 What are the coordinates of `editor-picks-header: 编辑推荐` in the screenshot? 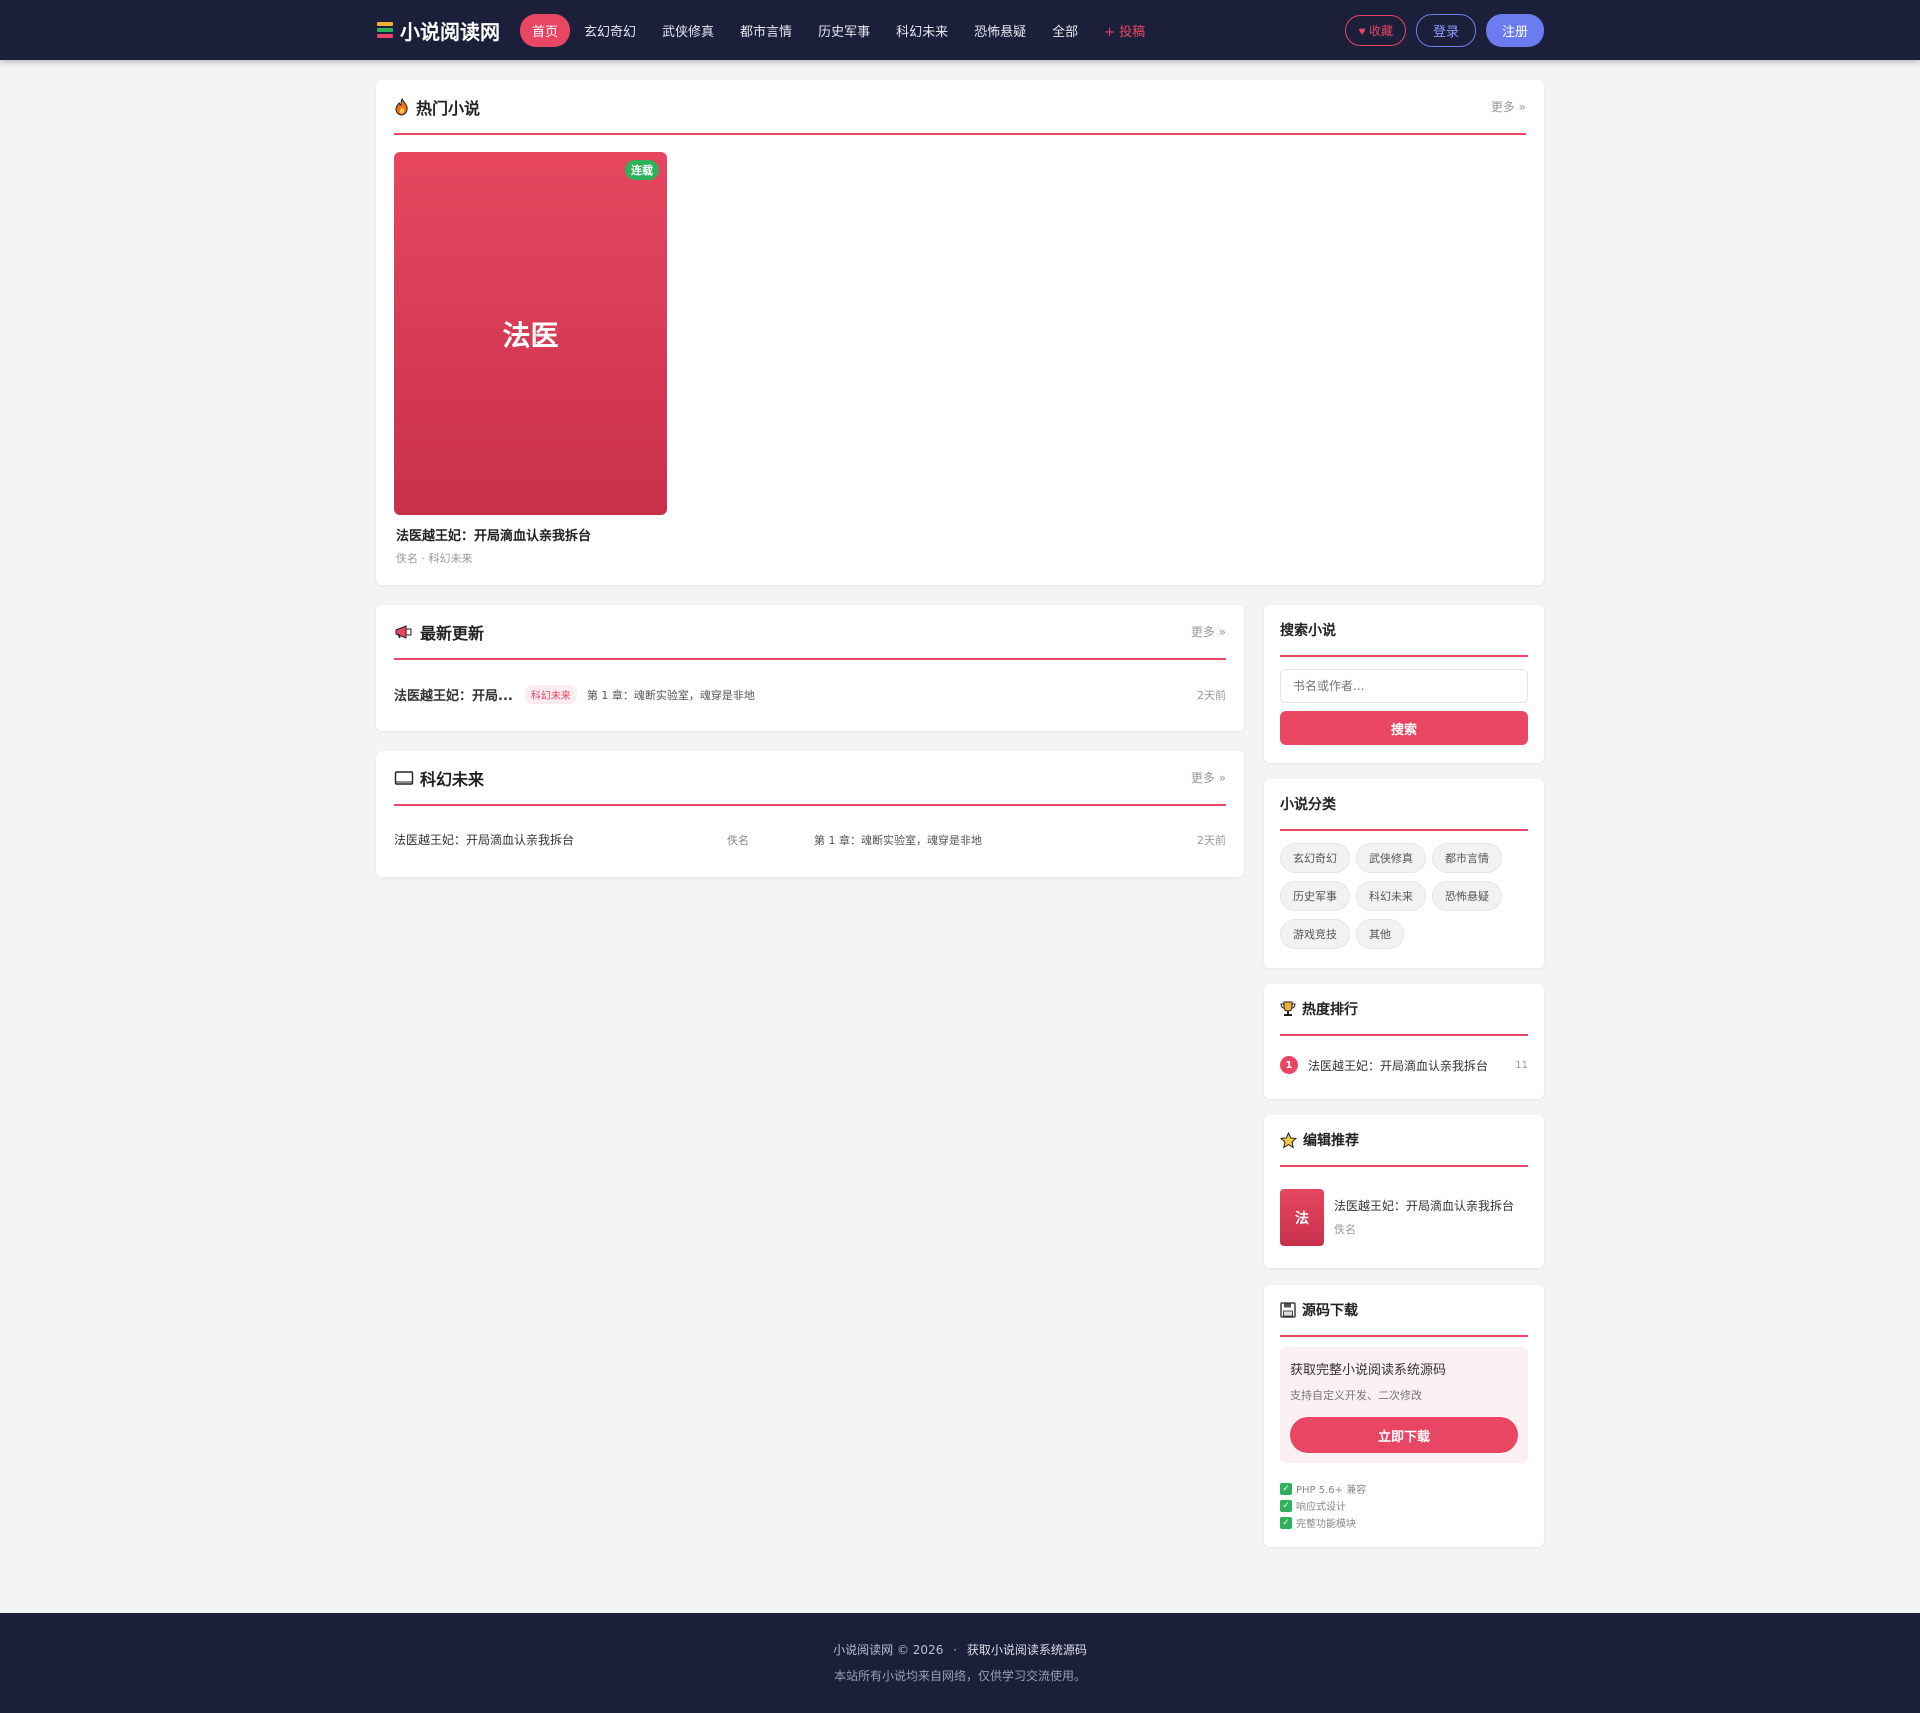 It's located at (1404, 1141).